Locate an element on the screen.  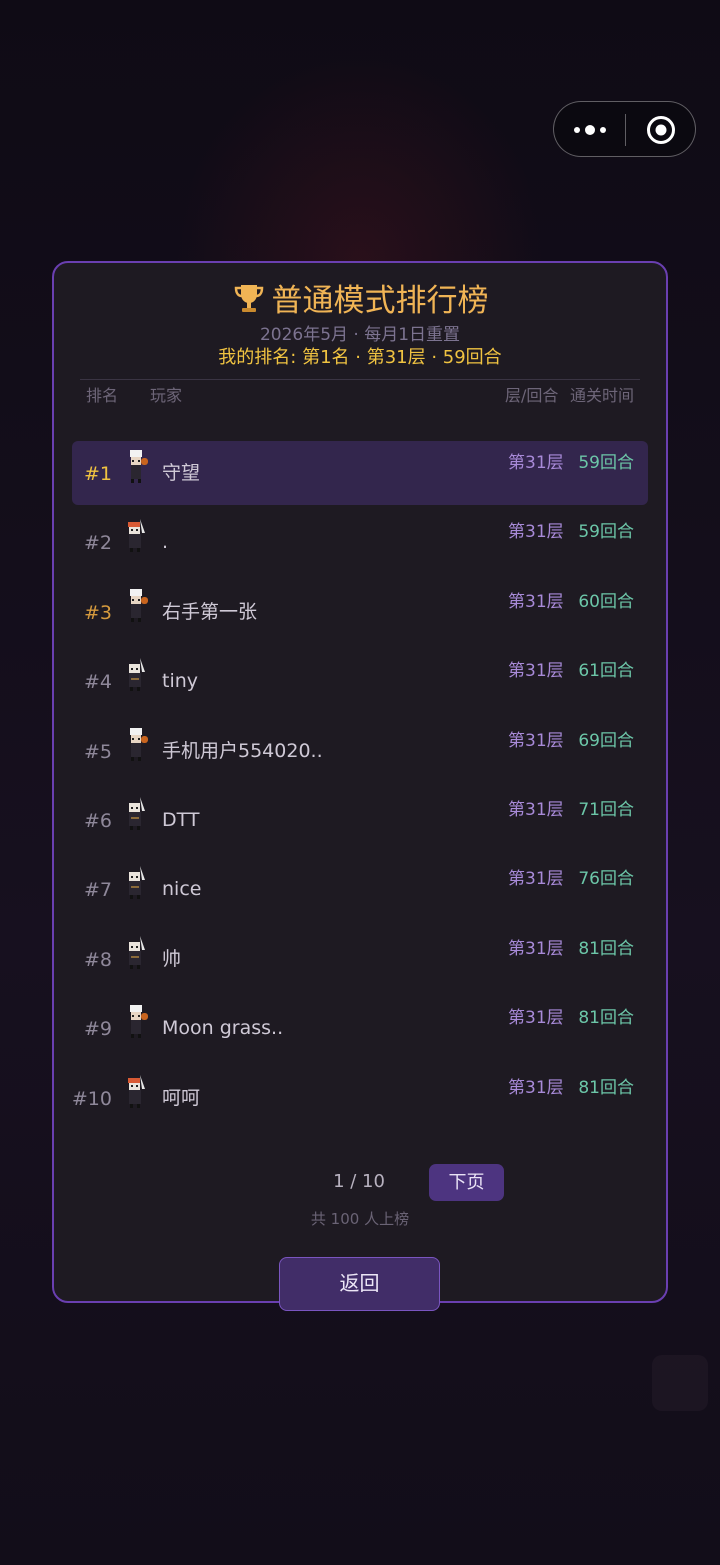
page-title: 普通模式排行榜 is located at coordinates (360, 301).